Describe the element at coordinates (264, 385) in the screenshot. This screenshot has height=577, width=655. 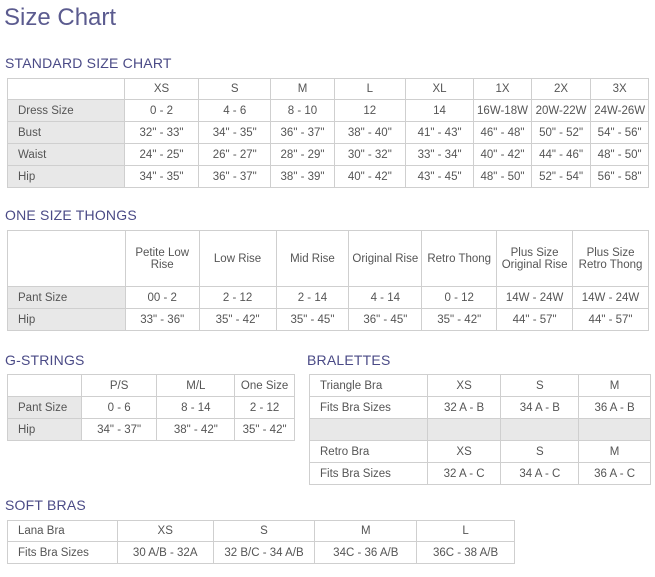
I see `gstrings-col-one-size: One Size` at that location.